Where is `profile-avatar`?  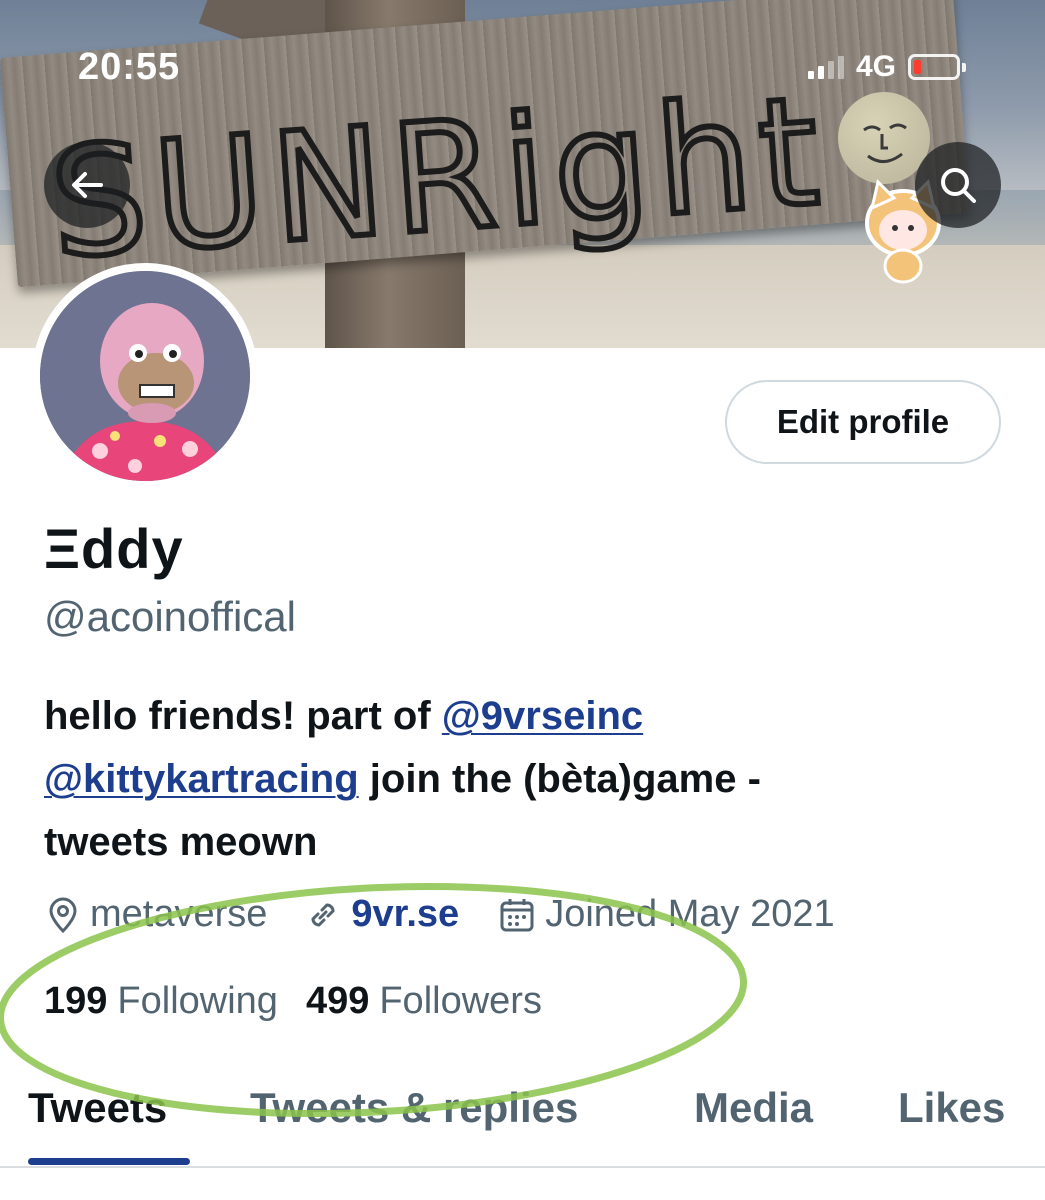
profile-avatar is located at coordinates (145, 376).